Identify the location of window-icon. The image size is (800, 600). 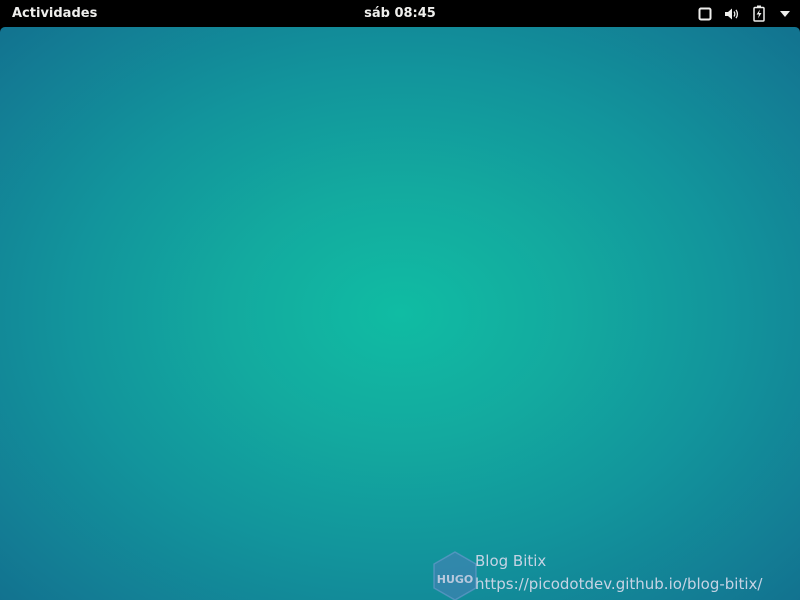
(704, 13).